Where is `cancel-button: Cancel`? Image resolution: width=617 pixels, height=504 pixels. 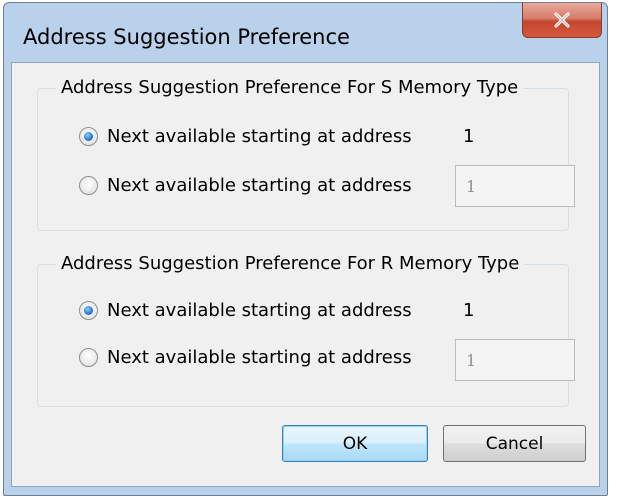 cancel-button: Cancel is located at coordinates (514, 443).